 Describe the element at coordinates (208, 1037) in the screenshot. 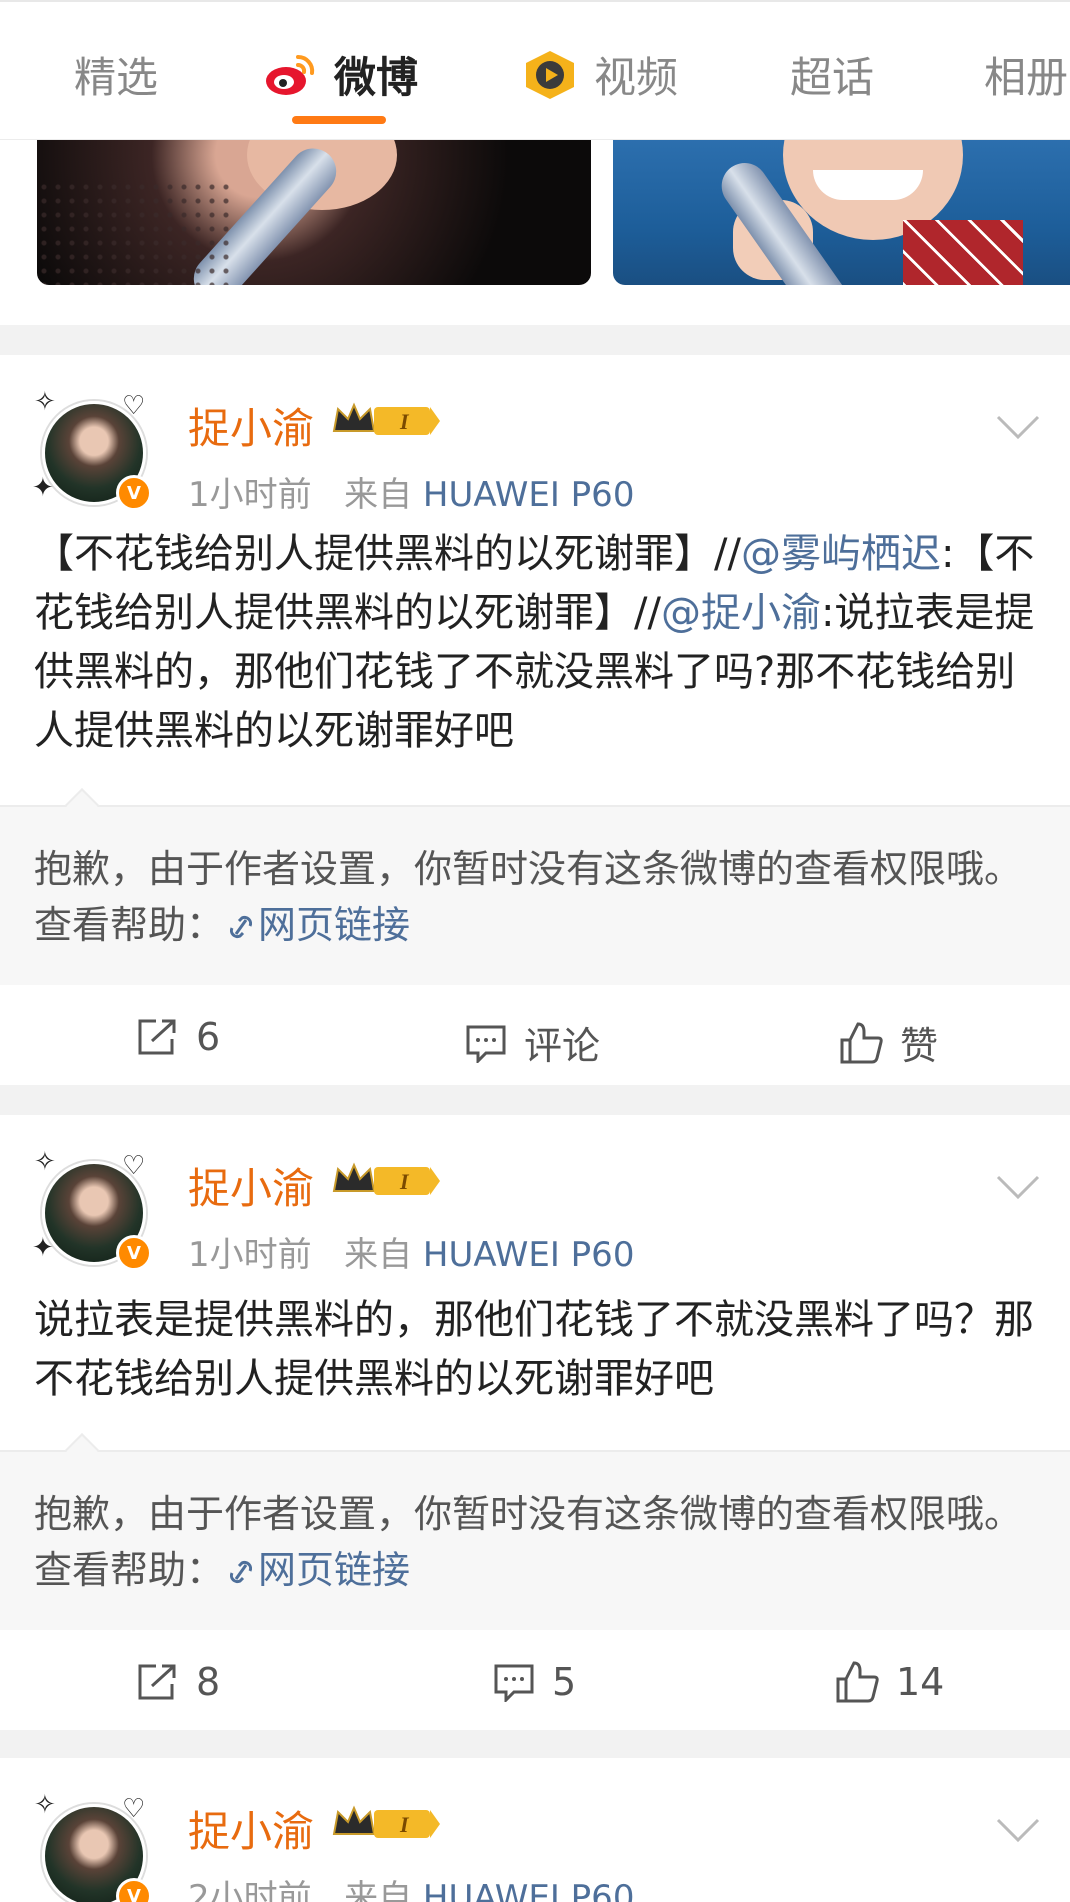

I see `repost-count: 6` at that location.